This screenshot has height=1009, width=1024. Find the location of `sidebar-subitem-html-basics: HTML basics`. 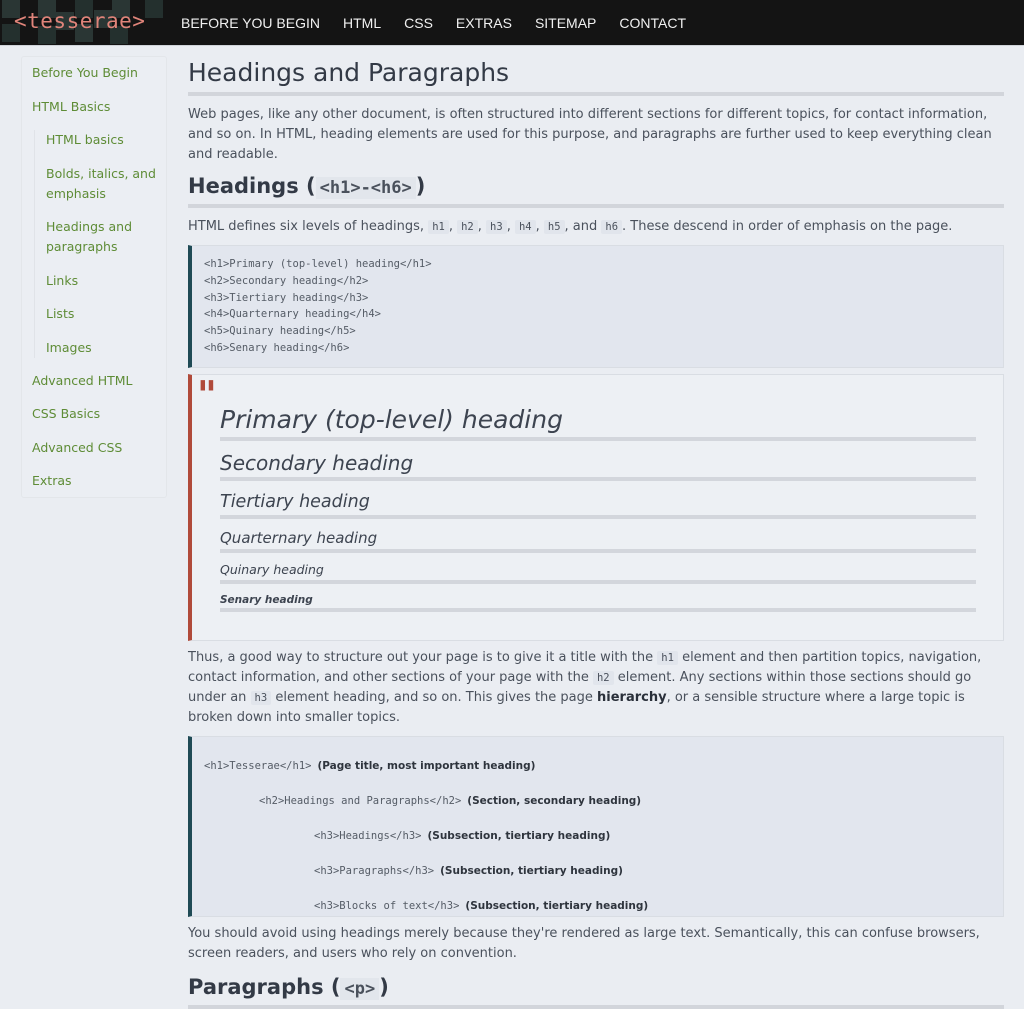

sidebar-subitem-html-basics: HTML basics is located at coordinates (100, 140).